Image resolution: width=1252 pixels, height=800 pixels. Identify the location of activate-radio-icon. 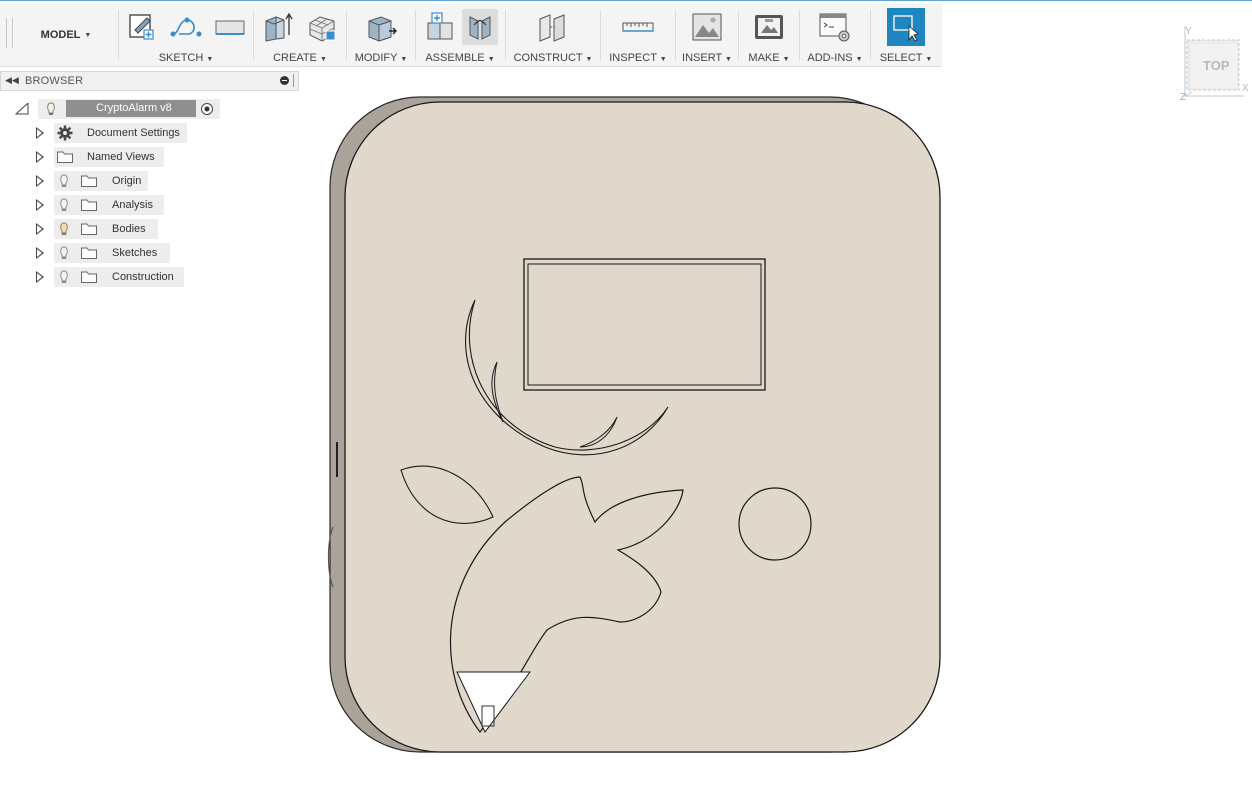
(207, 109).